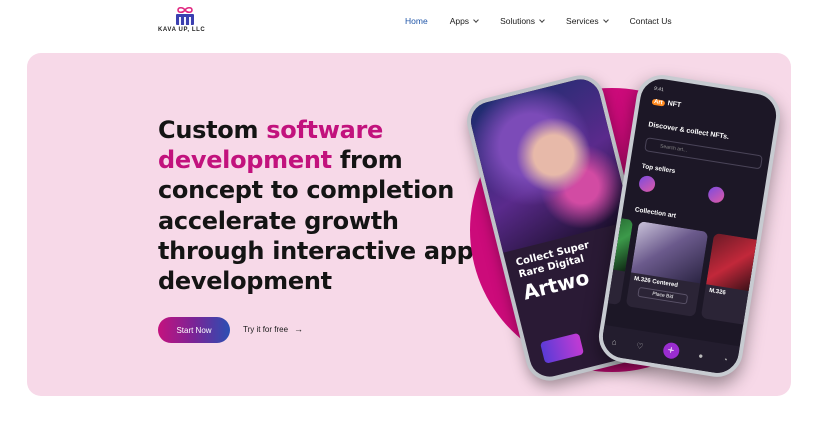  I want to click on logo: KAVA UP, LLC, so click(185, 21).